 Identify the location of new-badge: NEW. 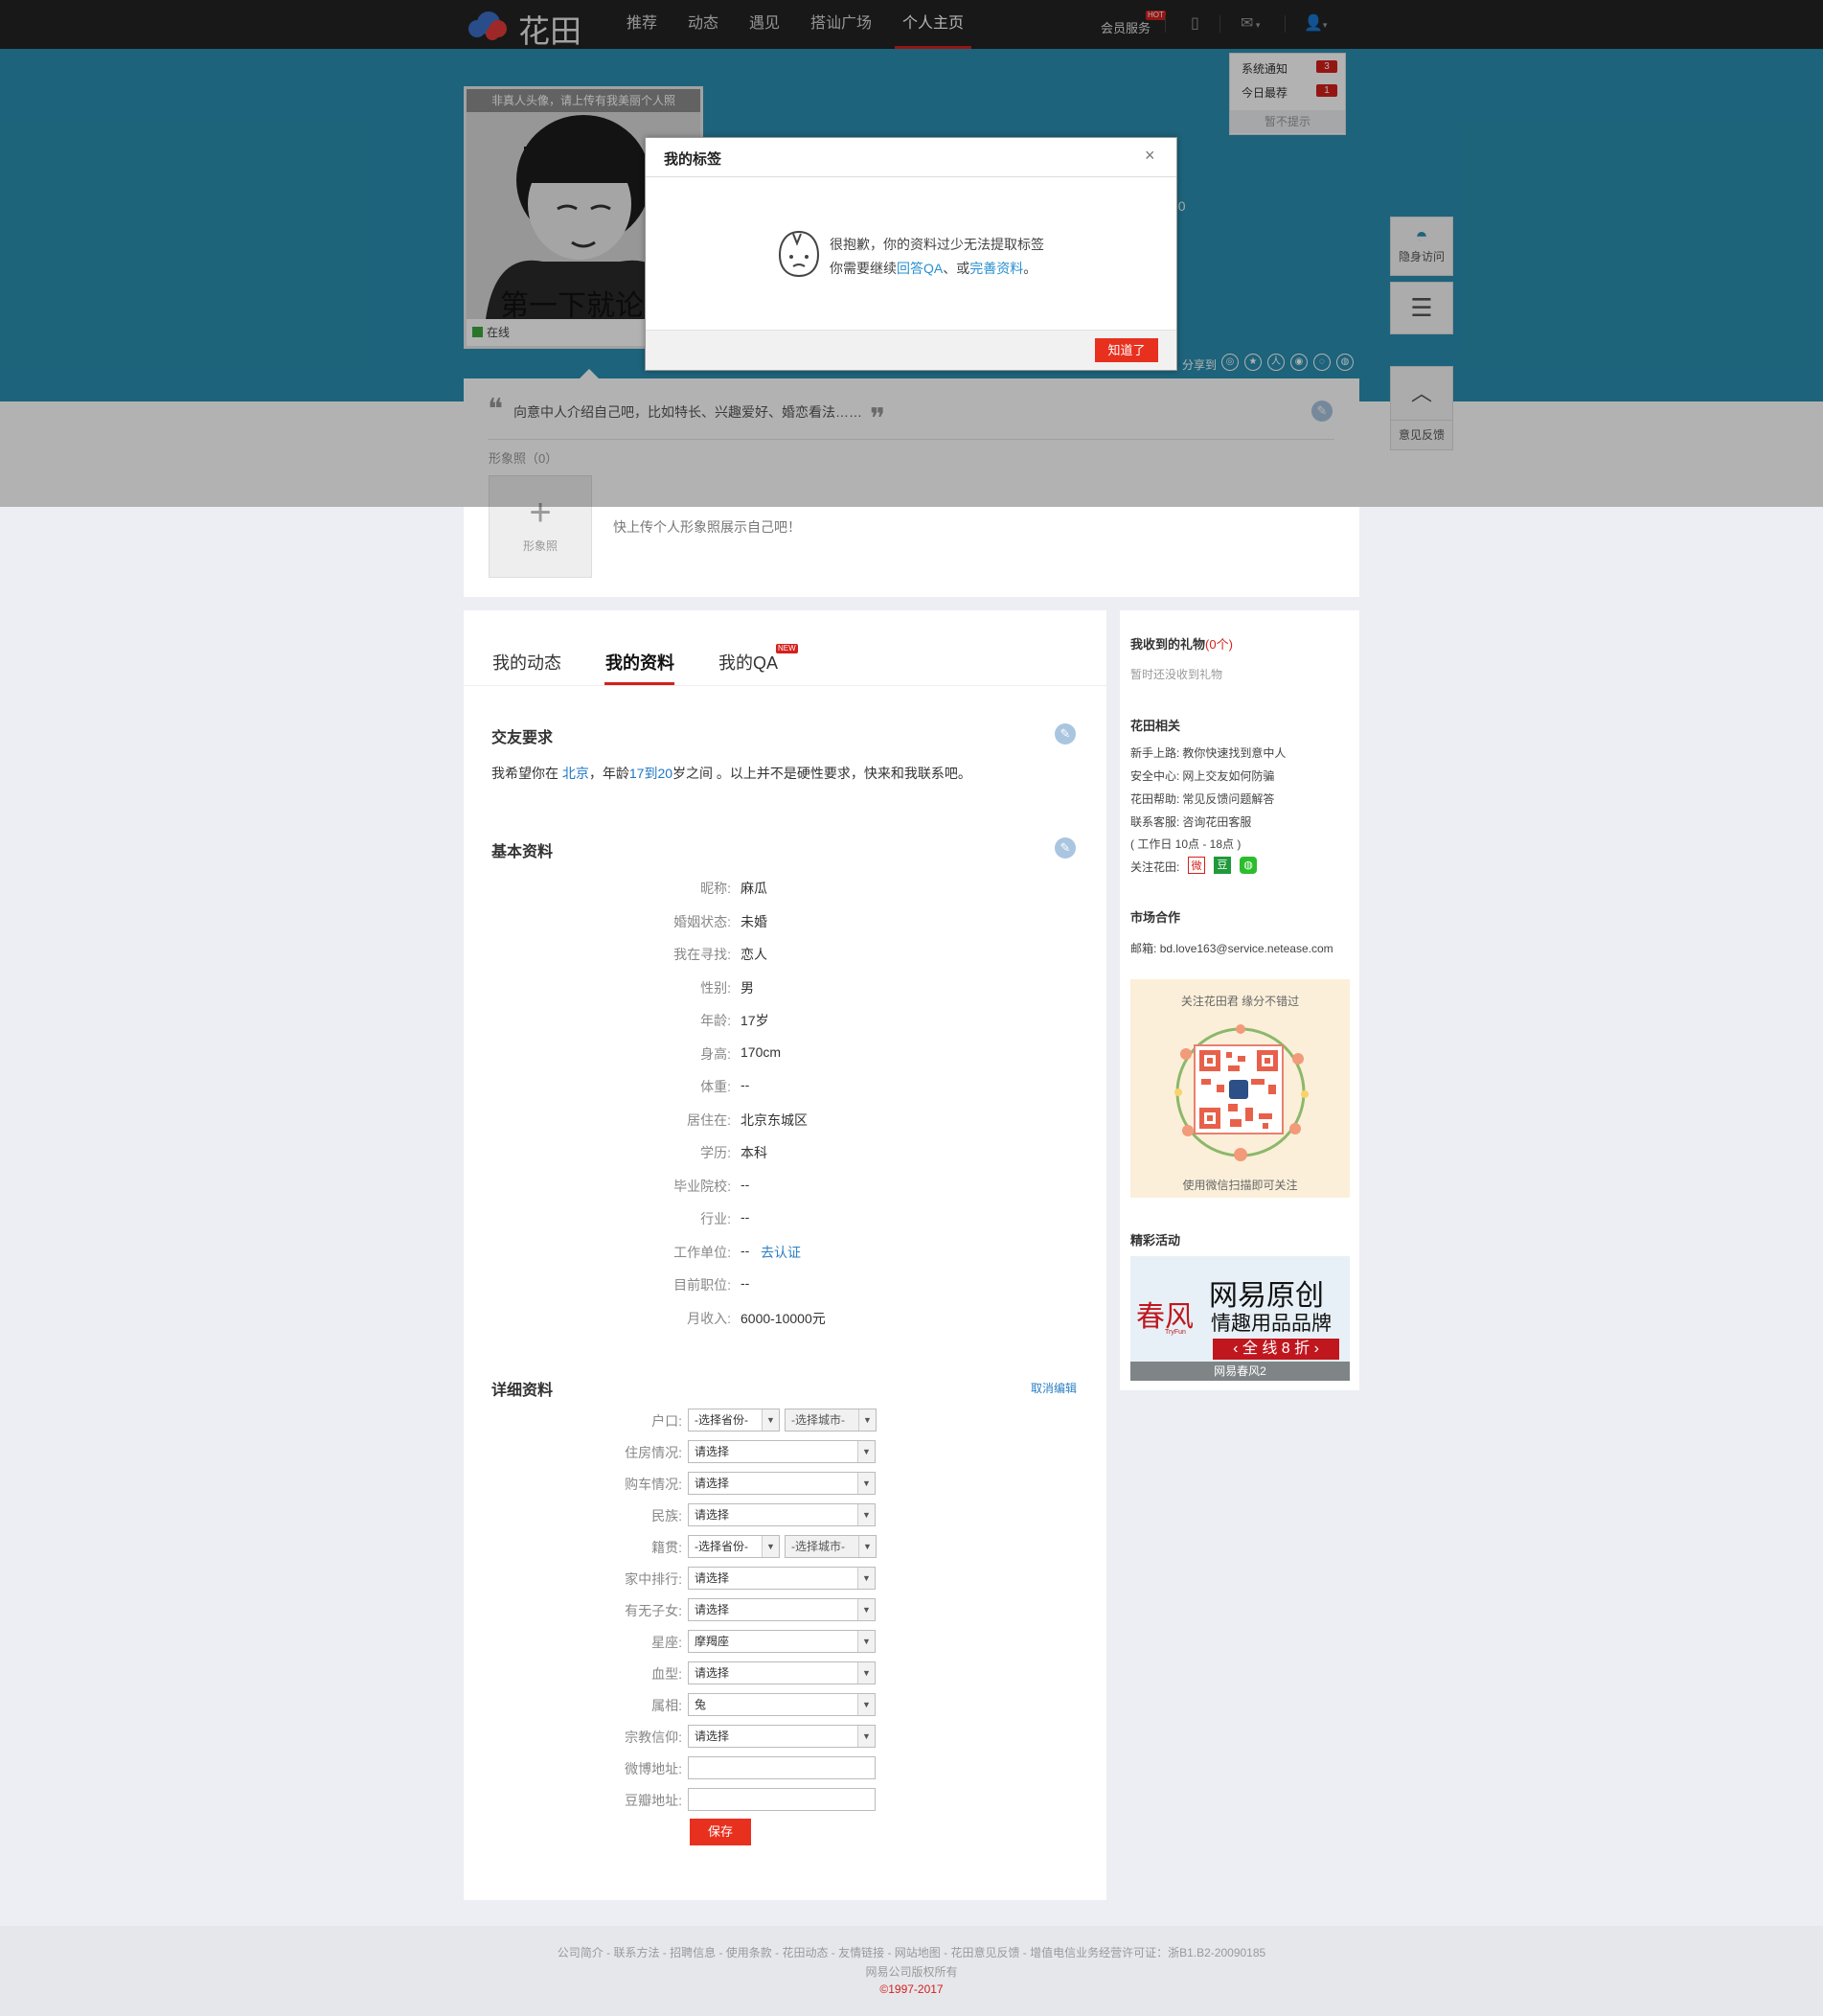
(787, 648).